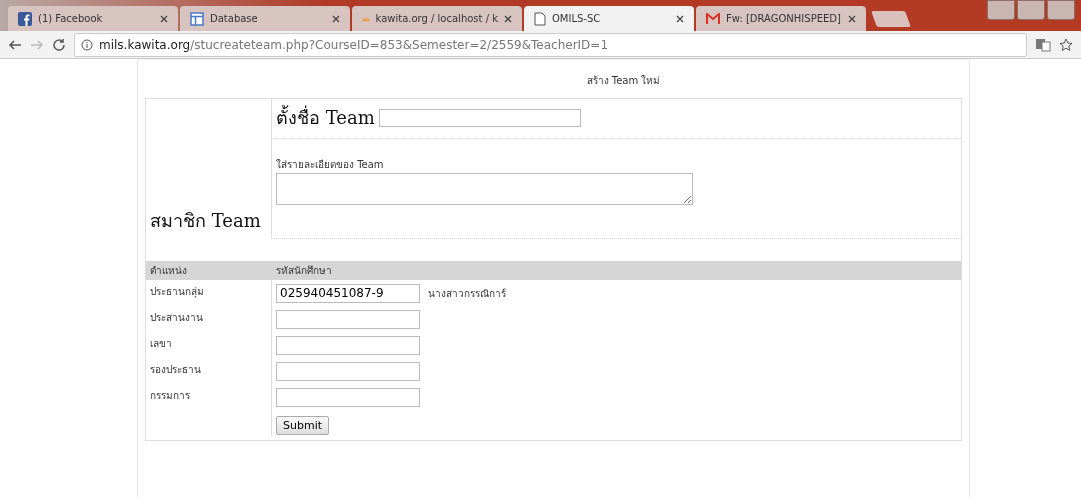  I want to click on browser-tab: (1) Facebook, so click(93, 18).